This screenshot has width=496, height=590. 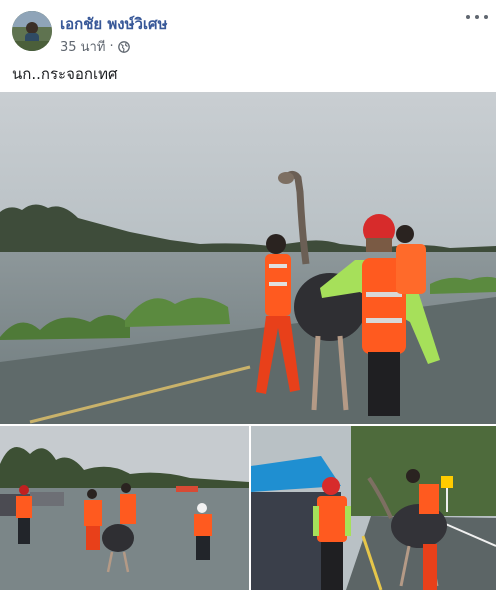 I want to click on avatar-image, so click(x=32, y=31).